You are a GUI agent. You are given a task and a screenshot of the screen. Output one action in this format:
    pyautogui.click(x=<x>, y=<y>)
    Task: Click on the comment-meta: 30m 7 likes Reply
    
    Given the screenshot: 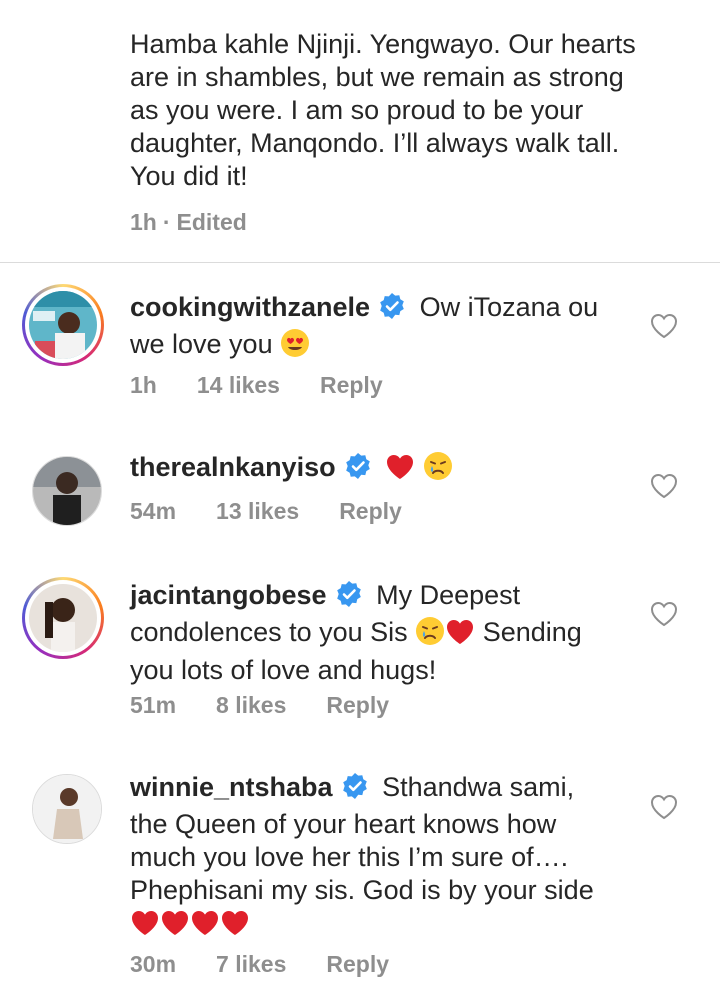 What is the action you would take?
    pyautogui.click(x=279, y=964)
    